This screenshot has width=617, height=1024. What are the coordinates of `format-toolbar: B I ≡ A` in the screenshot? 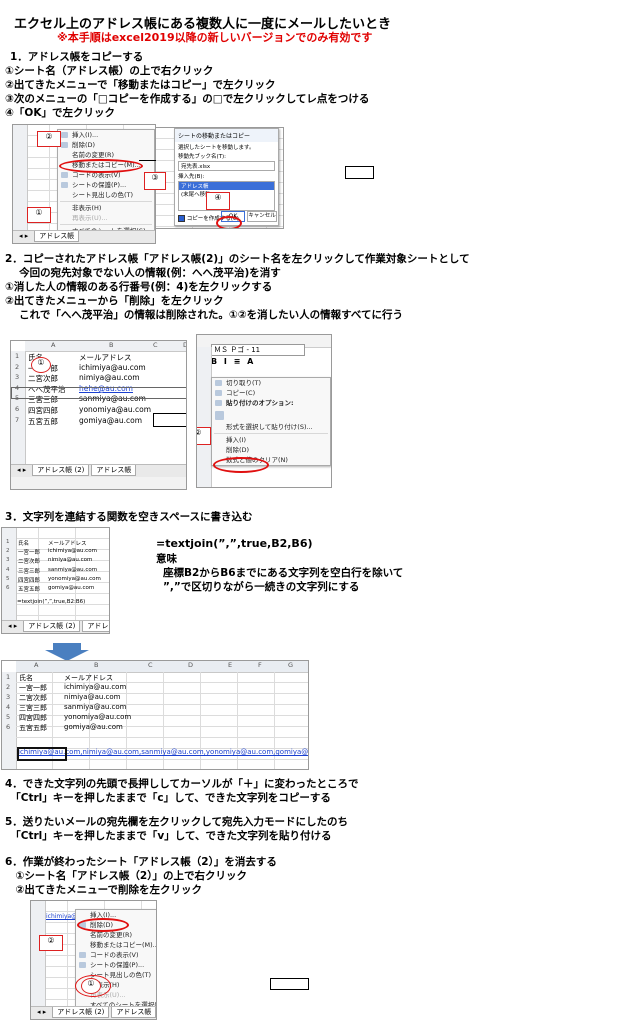 It's located at (233, 361).